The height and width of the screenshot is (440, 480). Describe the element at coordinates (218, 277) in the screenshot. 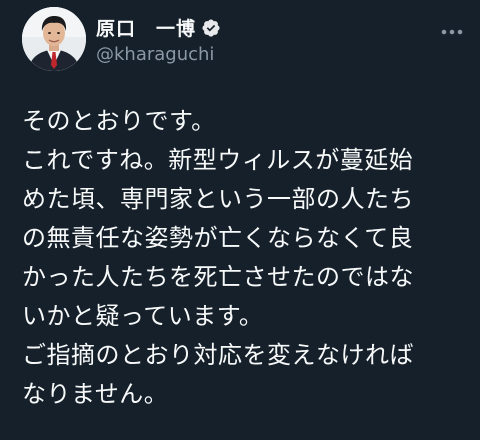

I see `tweet-text-line: かった人たちを死亡させたのではな` at that location.